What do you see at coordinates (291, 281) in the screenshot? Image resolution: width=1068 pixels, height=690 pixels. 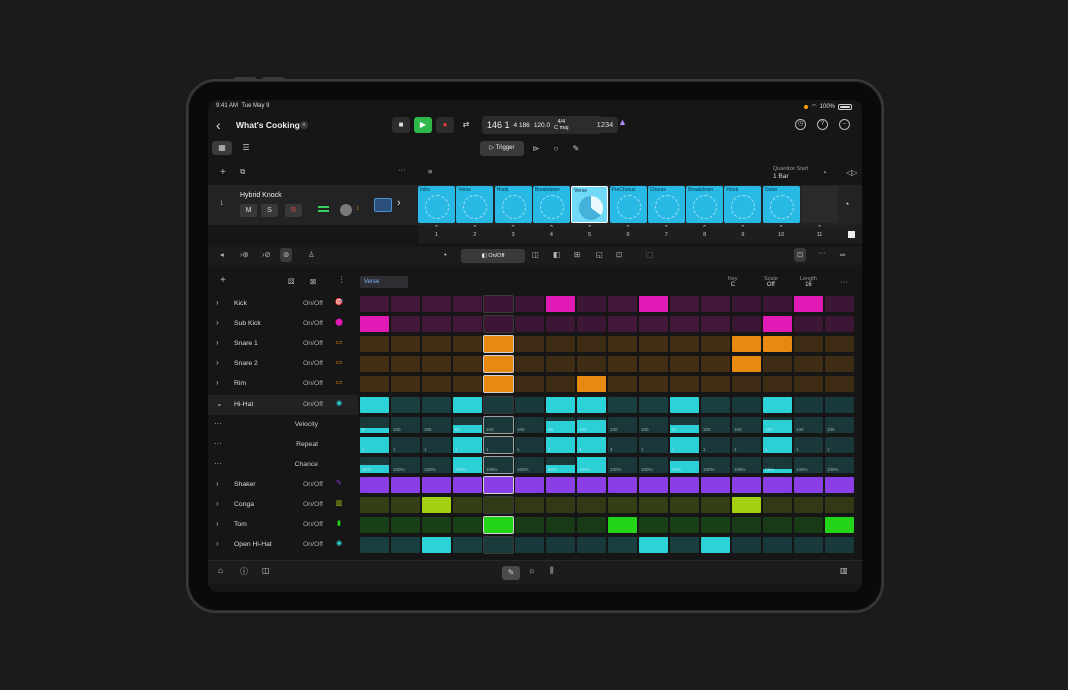 I see `random-icon: ⚄` at bounding box center [291, 281].